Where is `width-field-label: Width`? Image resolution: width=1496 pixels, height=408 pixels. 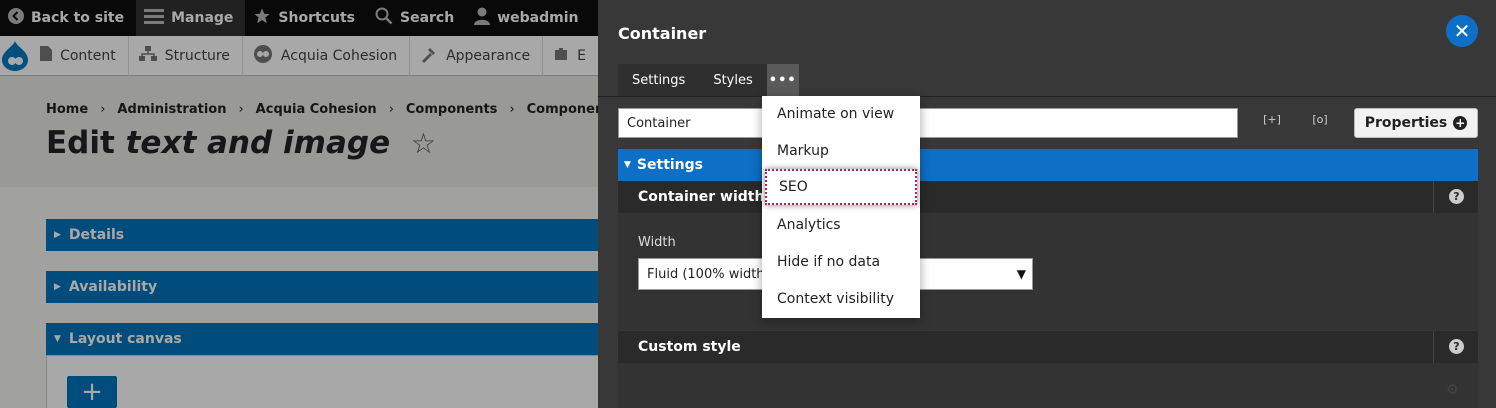
width-field-label: Width is located at coordinates (657, 242).